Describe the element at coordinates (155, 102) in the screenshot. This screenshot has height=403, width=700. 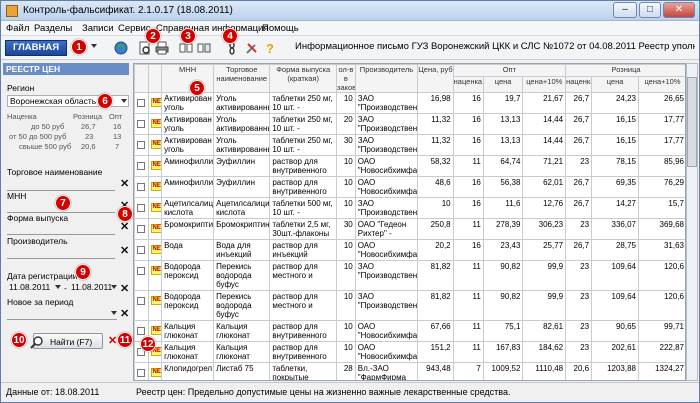
I see `new-badge: NEW` at that location.